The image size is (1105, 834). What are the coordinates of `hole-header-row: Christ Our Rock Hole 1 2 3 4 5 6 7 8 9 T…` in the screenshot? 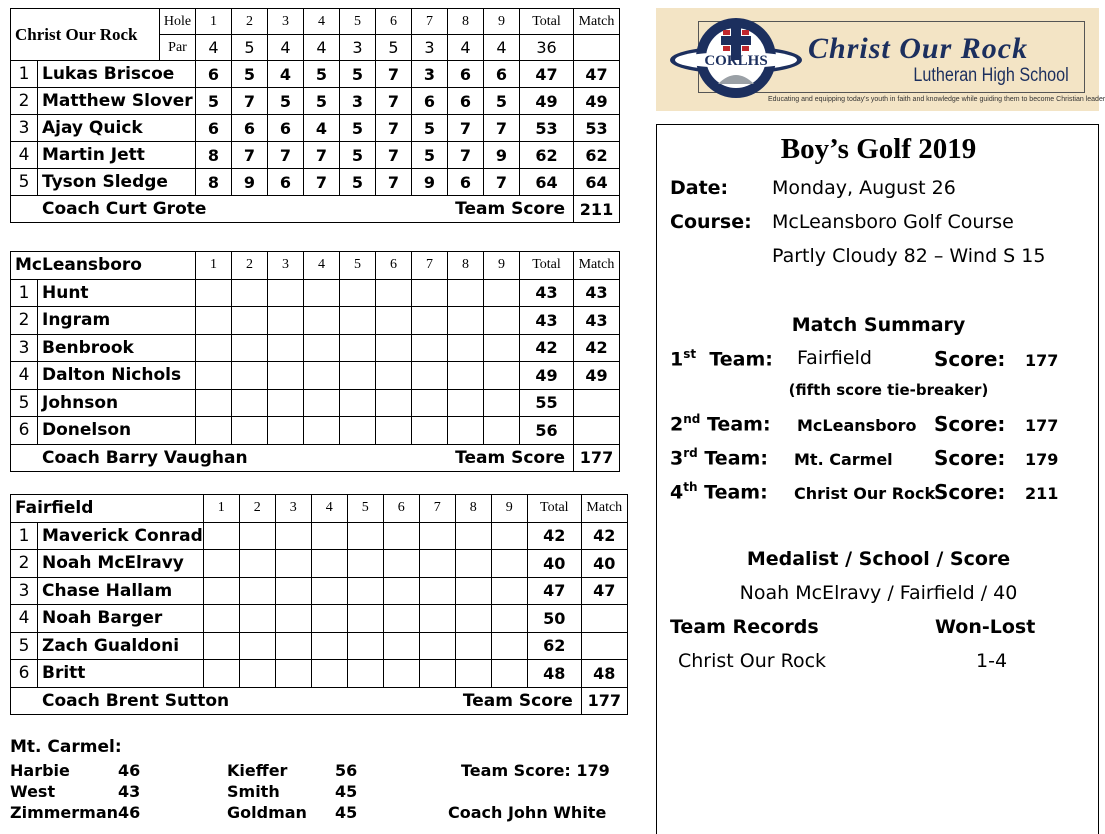 It's located at (315, 34).